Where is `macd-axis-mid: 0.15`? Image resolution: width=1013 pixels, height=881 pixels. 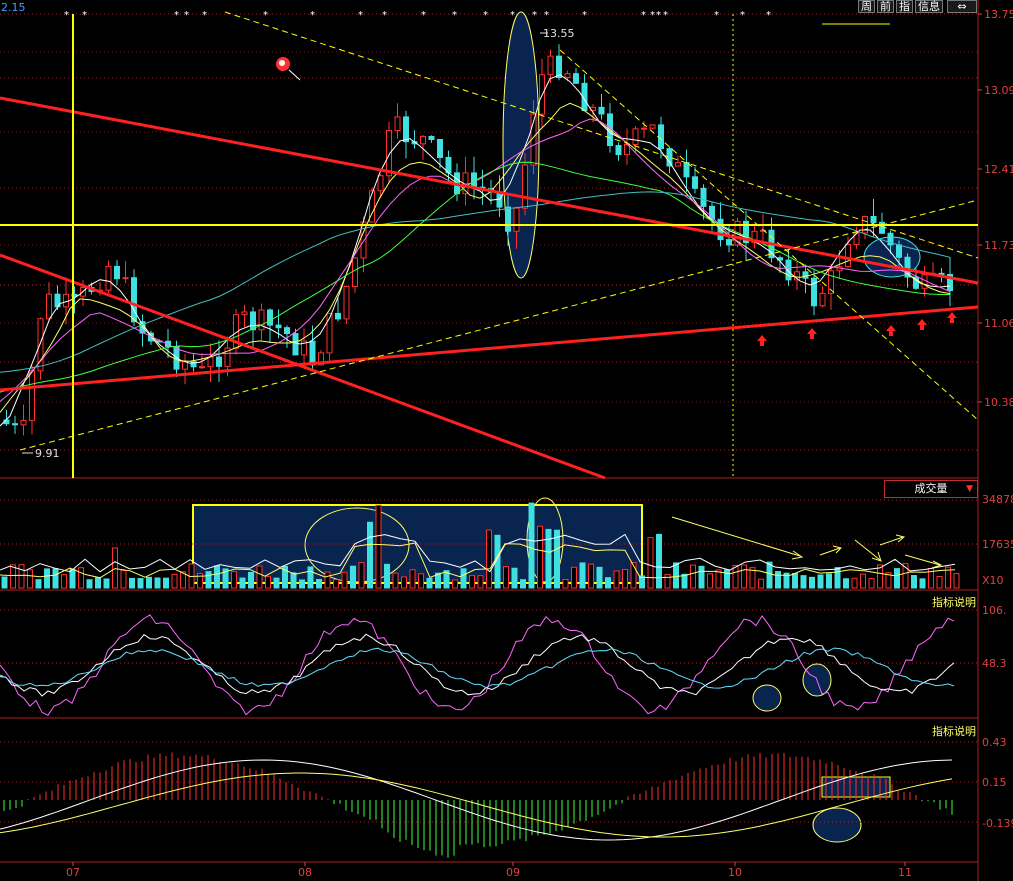 macd-axis-mid: 0.15 is located at coordinates (994, 782).